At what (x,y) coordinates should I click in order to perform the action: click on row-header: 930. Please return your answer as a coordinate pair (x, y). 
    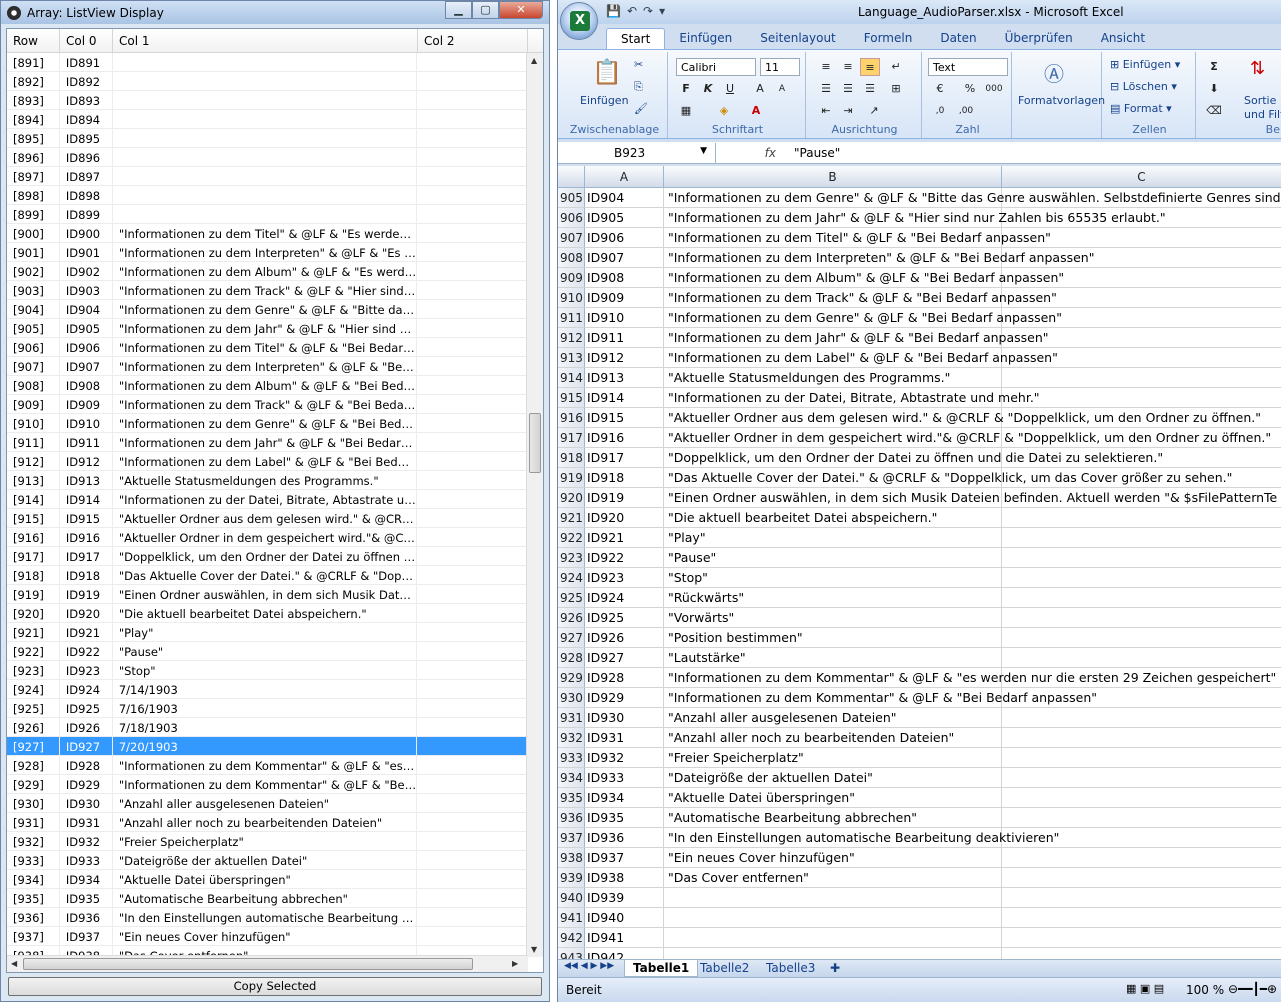
    Looking at the image, I should click on (571, 697).